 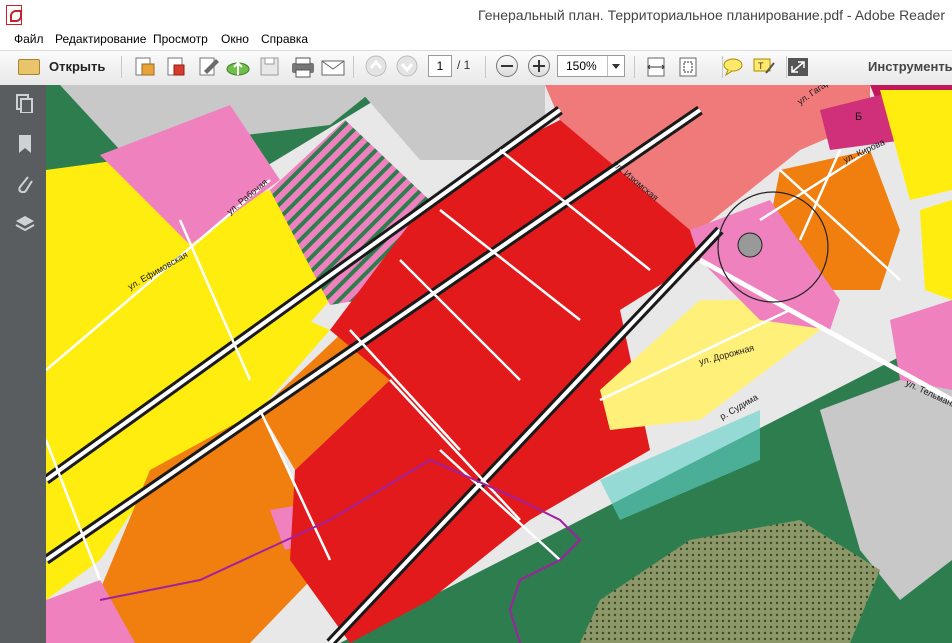 I want to click on comment-icon, so click(x=733, y=67).